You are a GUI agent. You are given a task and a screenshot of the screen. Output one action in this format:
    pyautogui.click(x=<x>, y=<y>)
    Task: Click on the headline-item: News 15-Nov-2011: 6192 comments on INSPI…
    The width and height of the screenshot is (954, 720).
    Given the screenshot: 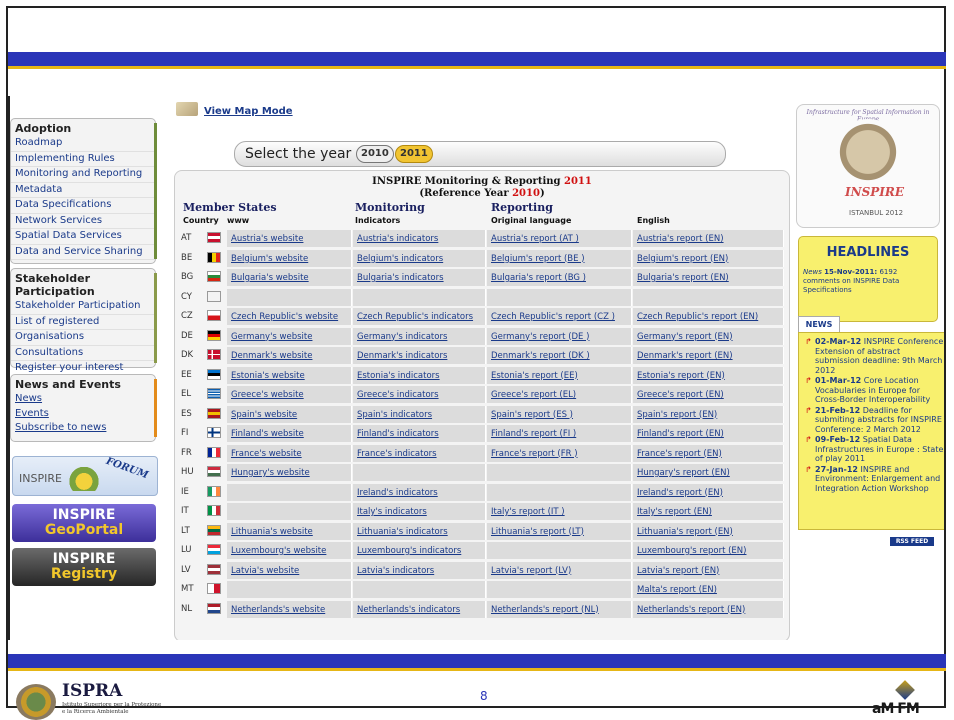 What is the action you would take?
    pyautogui.click(x=868, y=281)
    